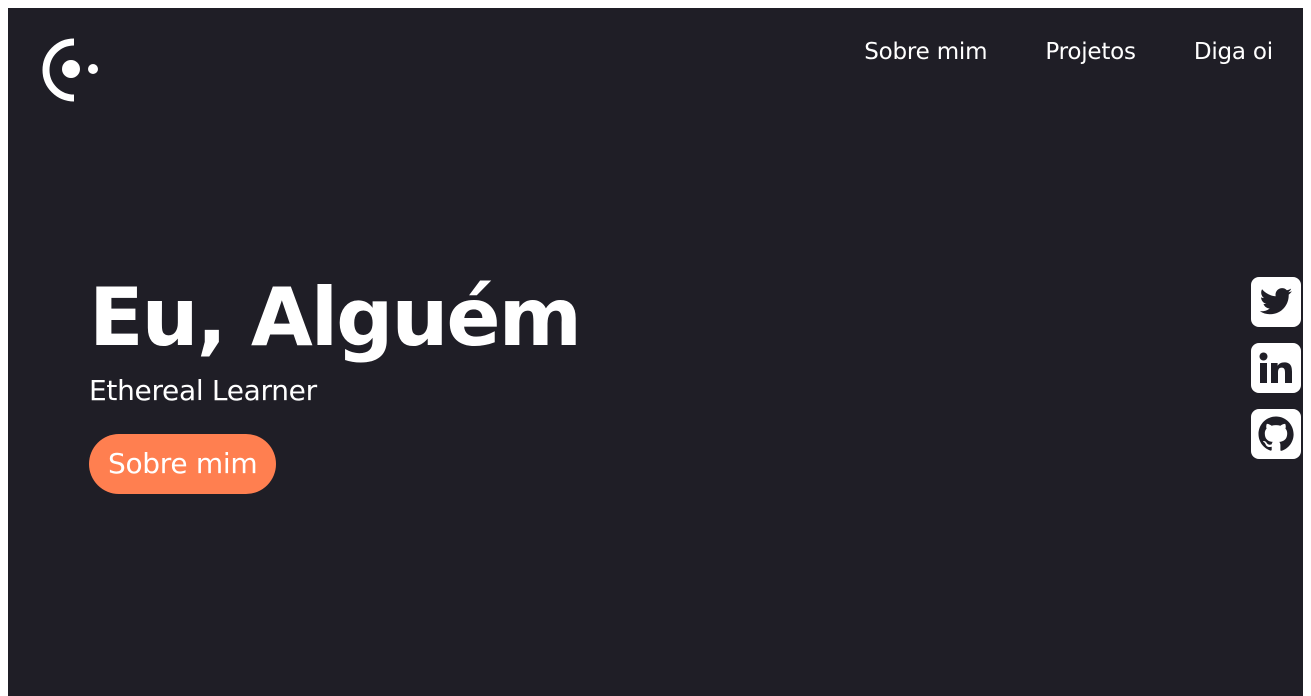  I want to click on github-svg, so click(1276, 433).